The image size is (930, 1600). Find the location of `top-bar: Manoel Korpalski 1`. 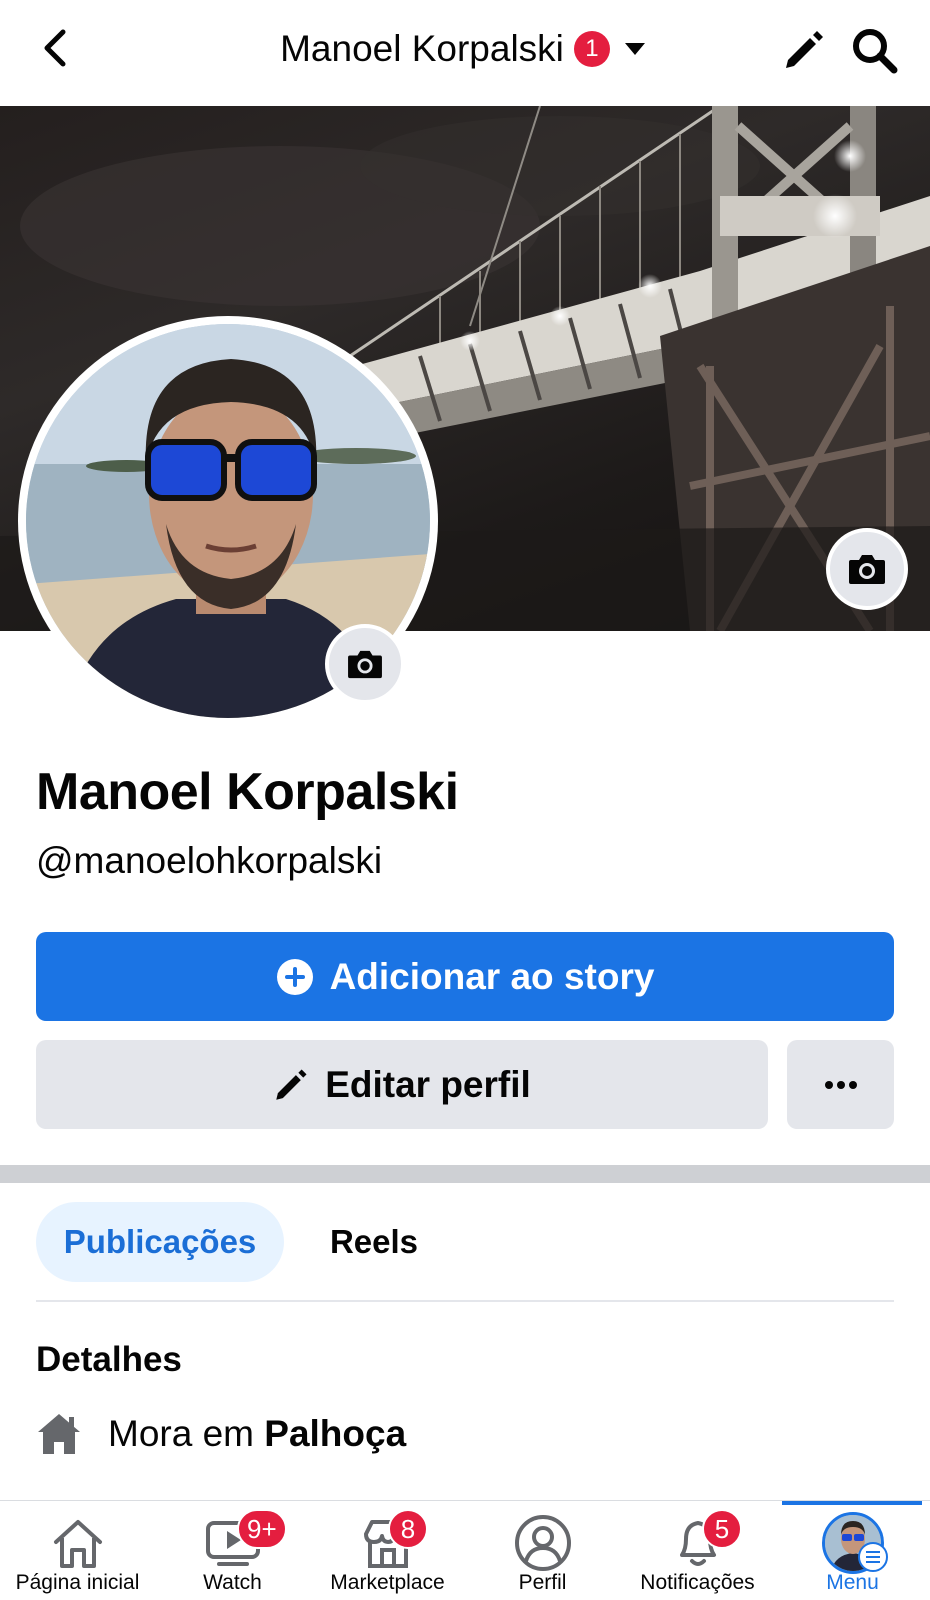

top-bar: Manoel Korpalski 1 is located at coordinates (465, 53).